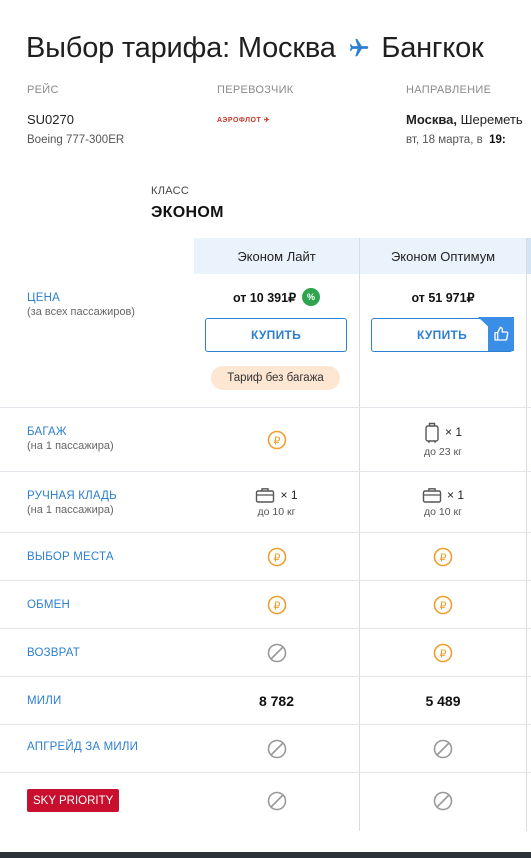 This screenshot has height=858, width=531. Describe the element at coordinates (72, 503) in the screenshot. I see `row-hand-luggage: РУЧНАЯ КЛАДЬ (на 1 пассажира)` at that location.